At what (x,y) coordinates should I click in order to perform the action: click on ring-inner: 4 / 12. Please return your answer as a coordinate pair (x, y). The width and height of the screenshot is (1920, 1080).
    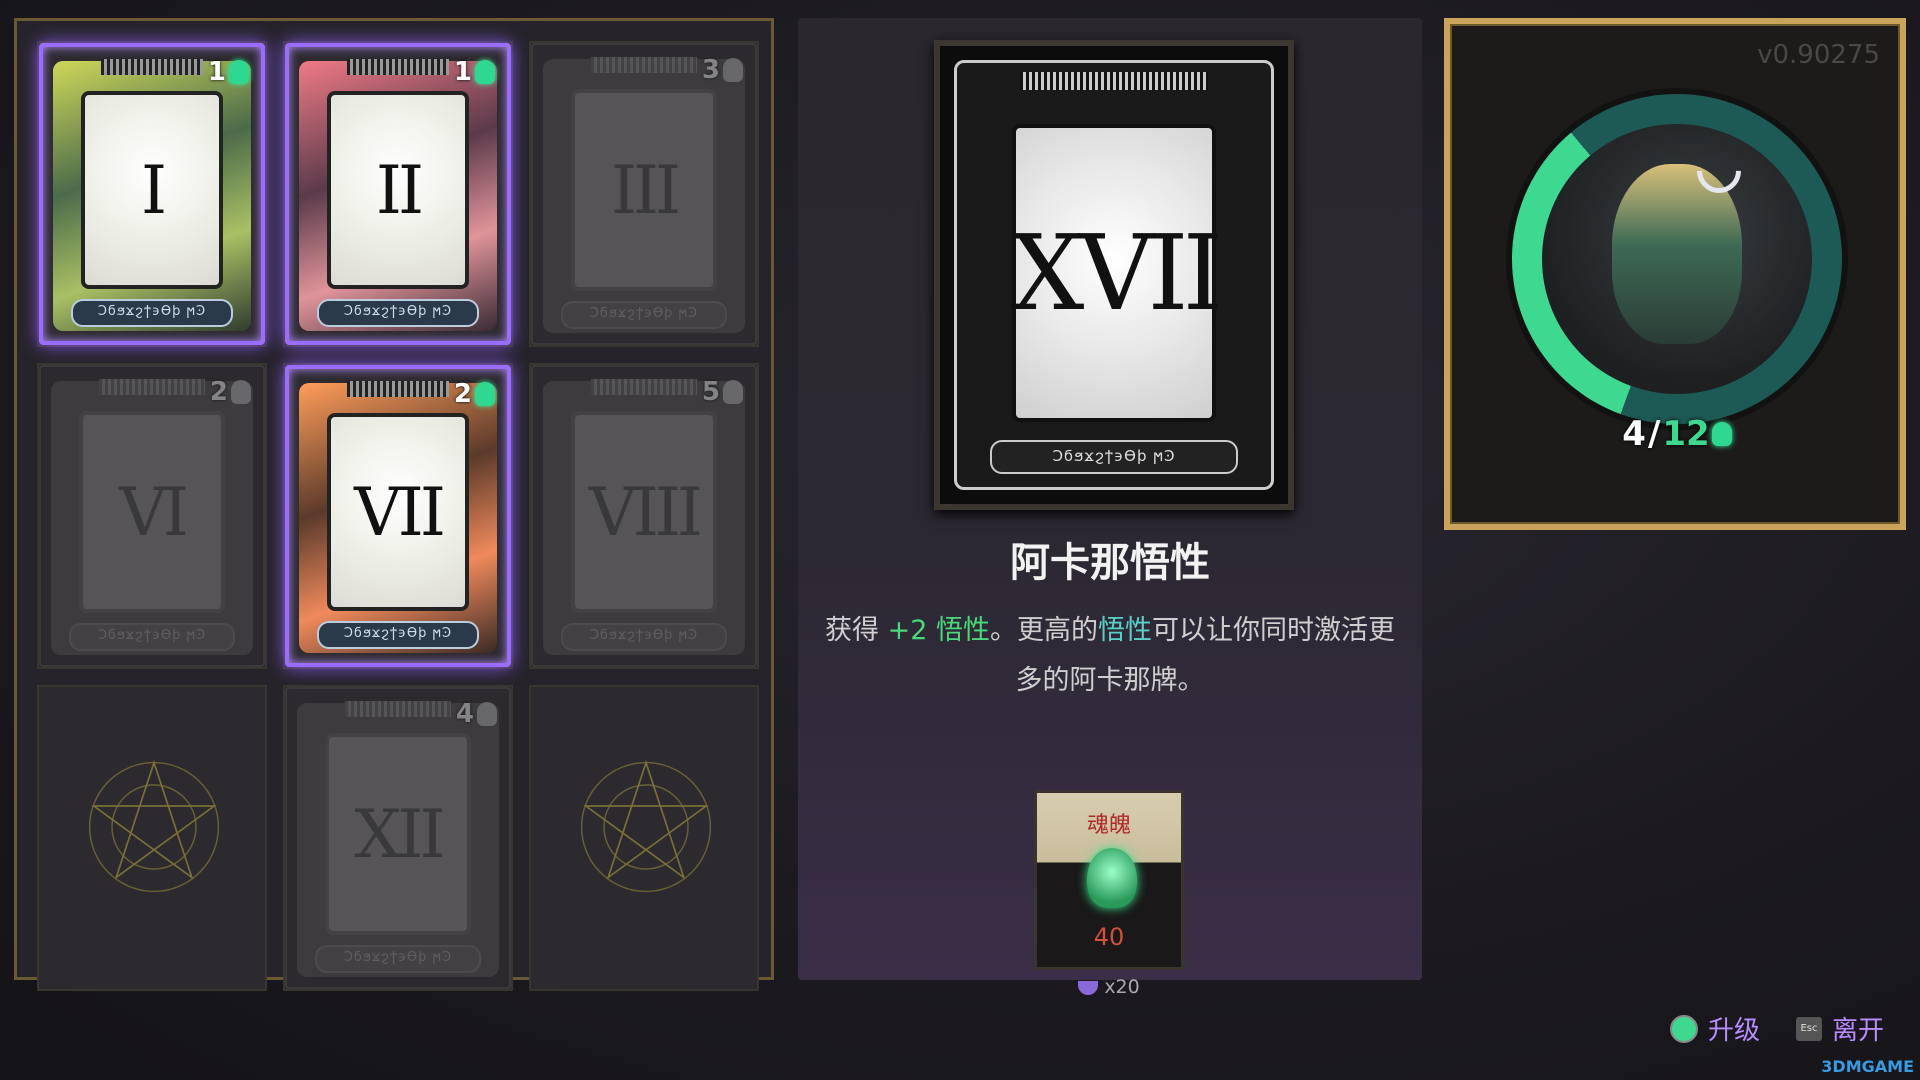
    Looking at the image, I should click on (1677, 289).